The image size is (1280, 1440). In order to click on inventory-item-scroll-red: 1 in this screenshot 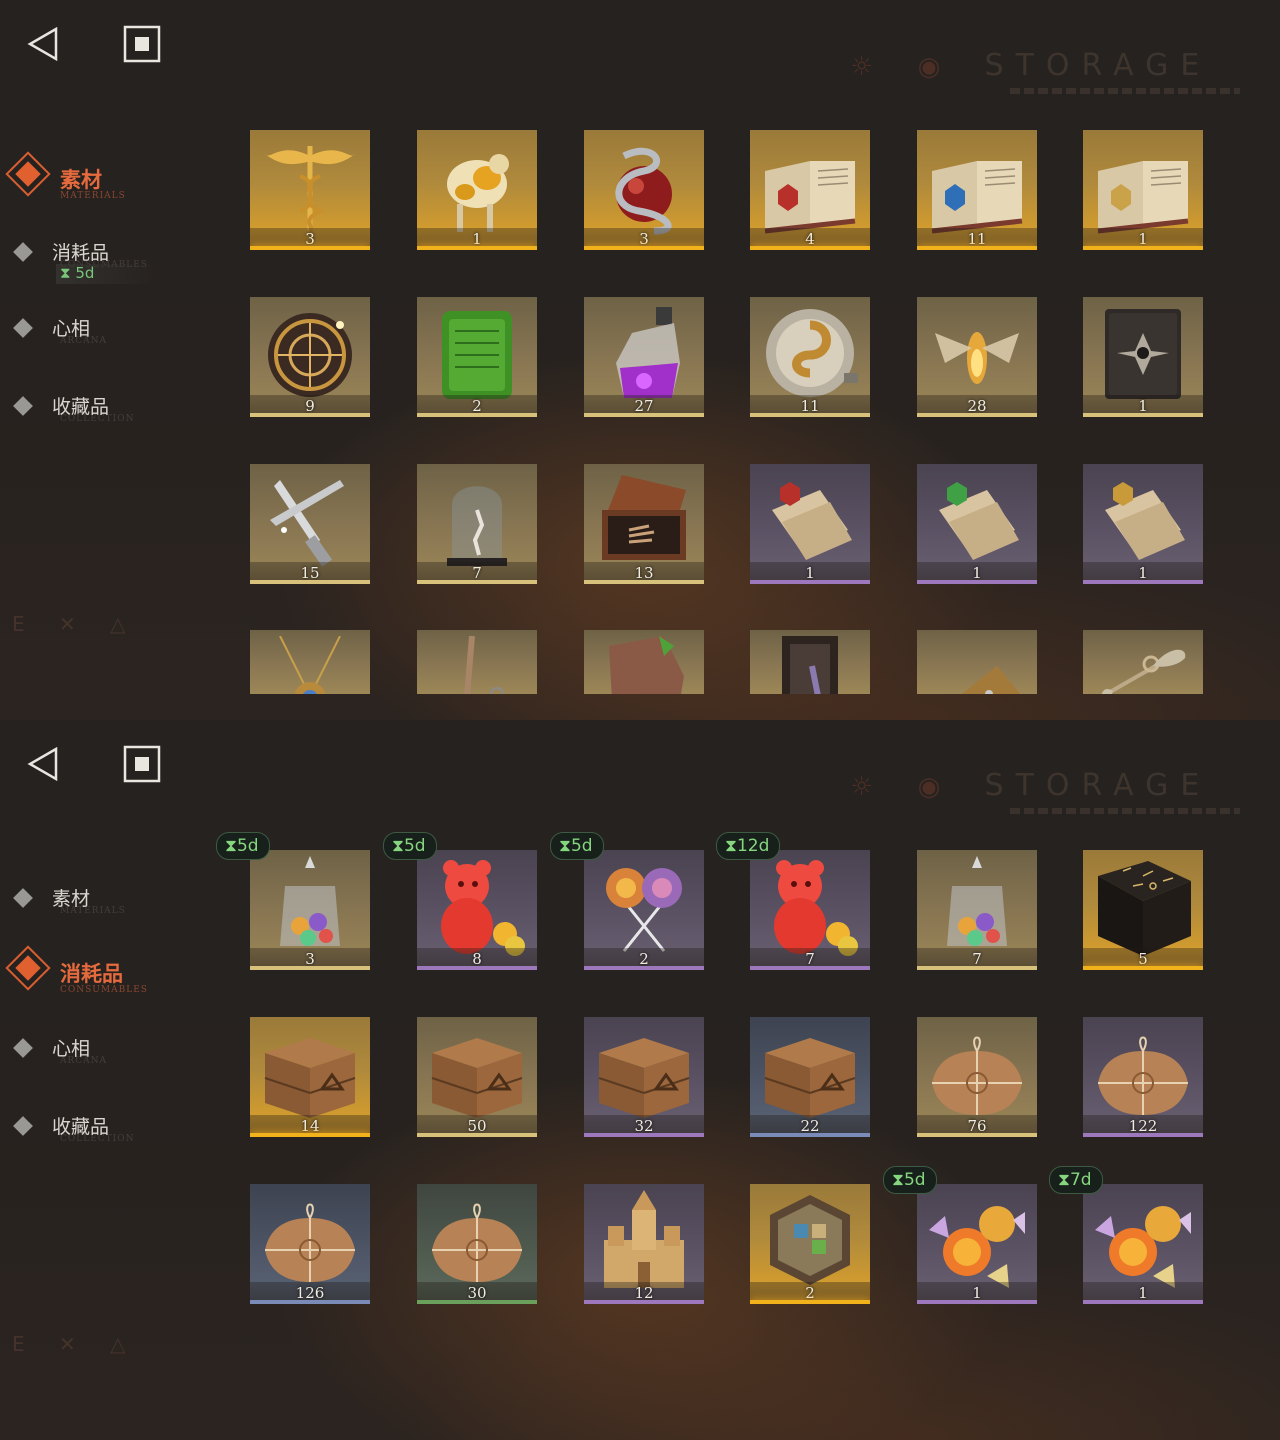, I will do `click(810, 524)`.